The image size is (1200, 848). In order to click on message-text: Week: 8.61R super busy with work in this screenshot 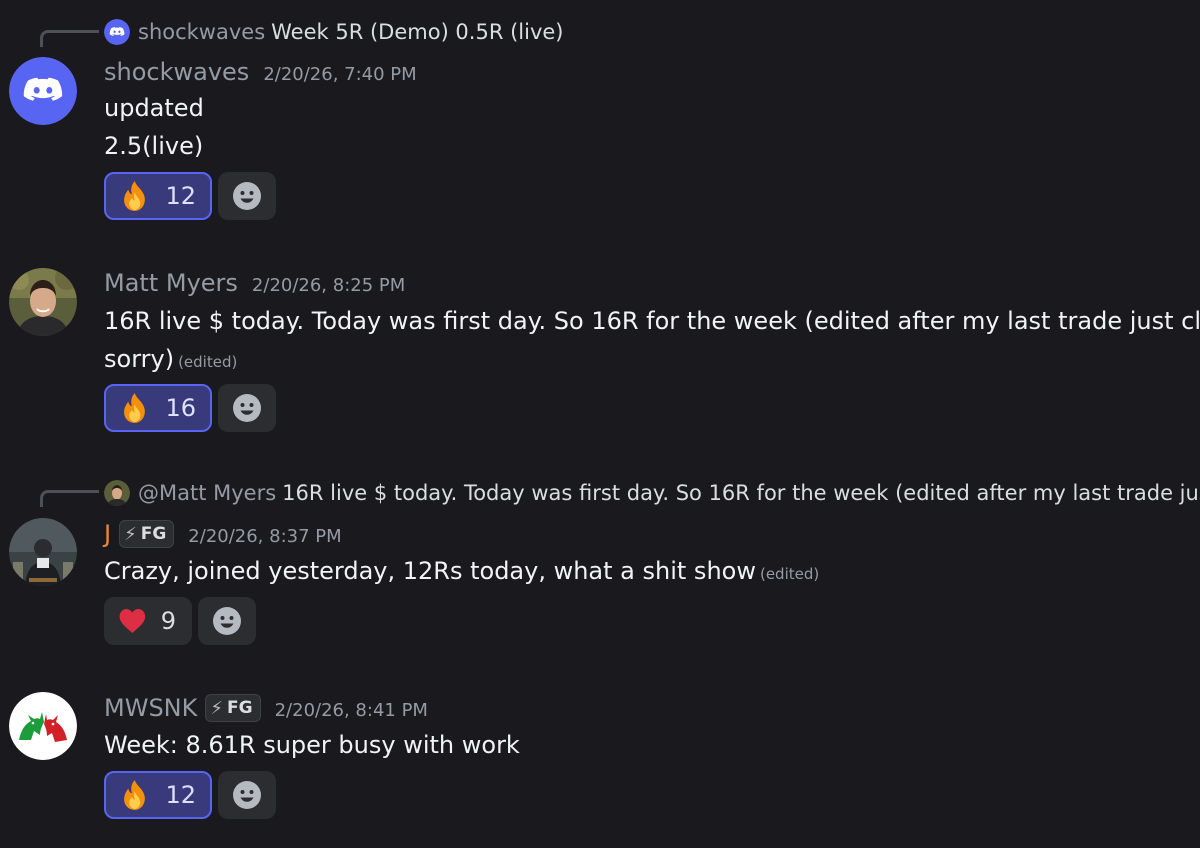, I will do `click(312, 745)`.